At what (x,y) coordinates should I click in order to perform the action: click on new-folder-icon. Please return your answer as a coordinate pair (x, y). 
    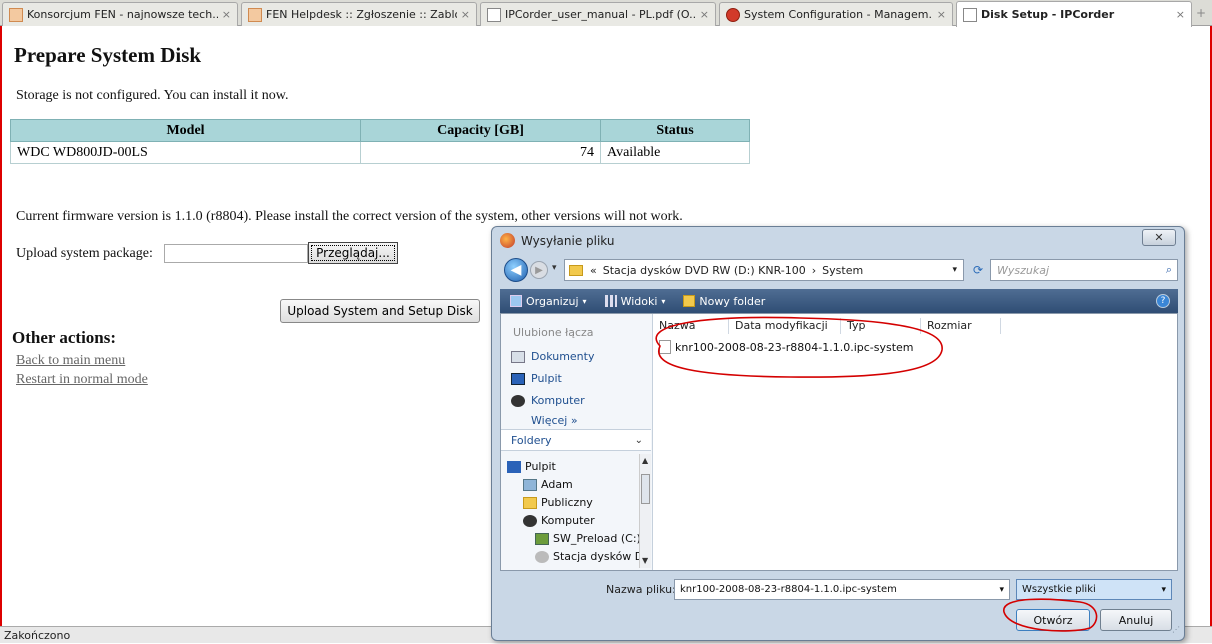
    Looking at the image, I should click on (689, 301).